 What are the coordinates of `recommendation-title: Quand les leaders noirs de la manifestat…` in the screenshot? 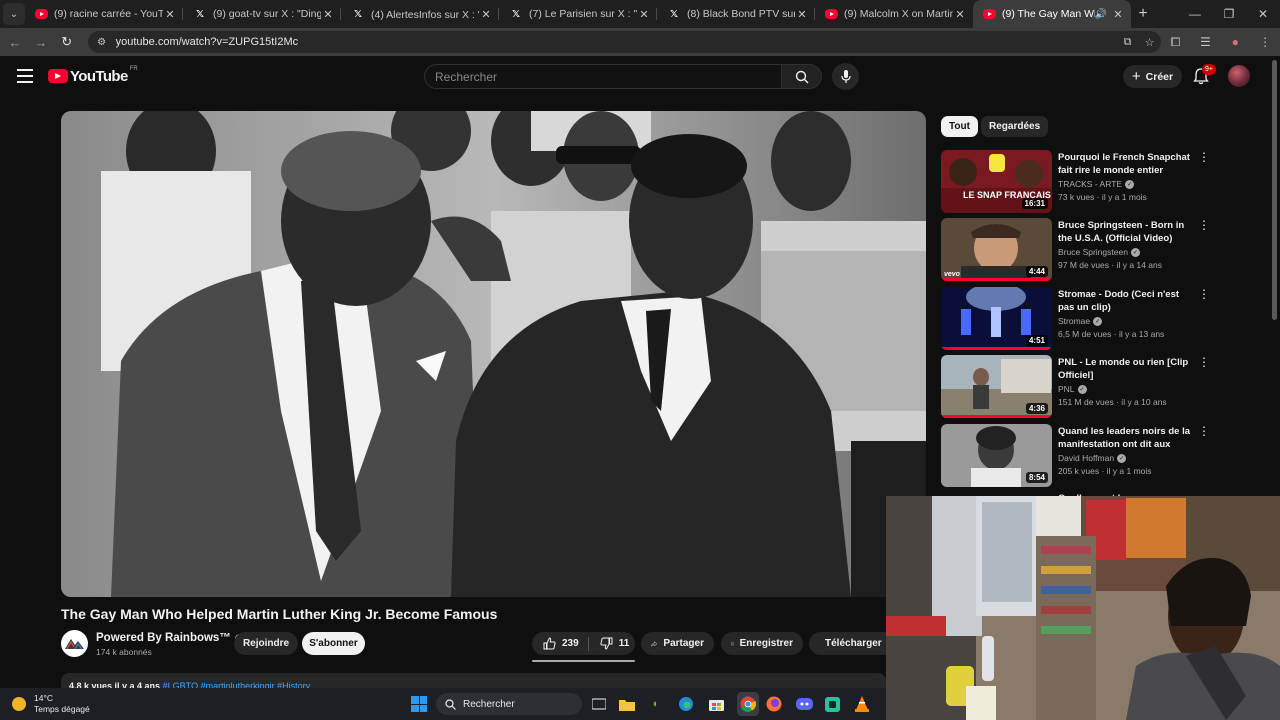 It's located at (1127, 438).